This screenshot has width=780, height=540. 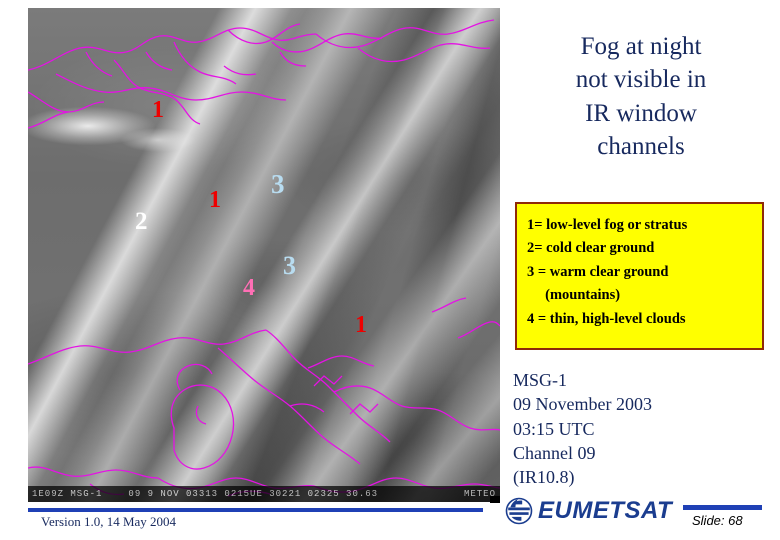 What do you see at coordinates (519, 511) in the screenshot?
I see `eumetsat-globe-icon` at bounding box center [519, 511].